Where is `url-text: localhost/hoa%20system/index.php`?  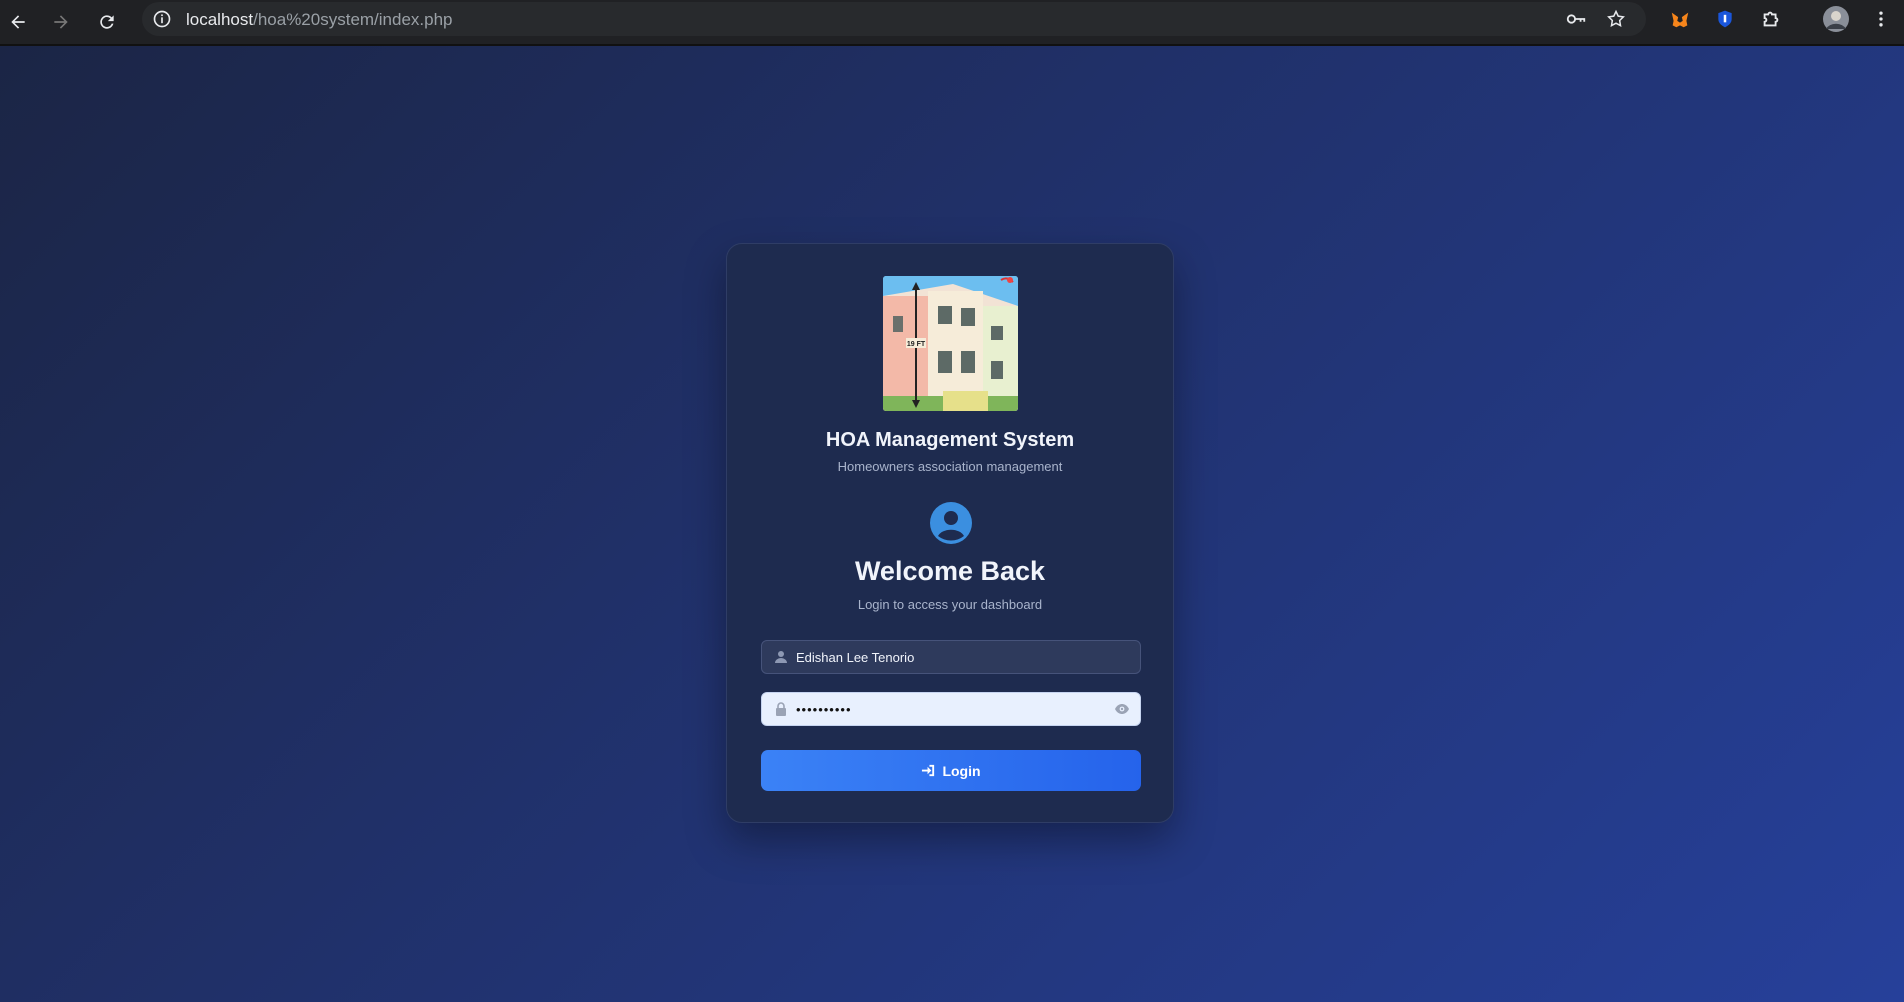
url-text: localhost/hoa%20system/index.php is located at coordinates (319, 20).